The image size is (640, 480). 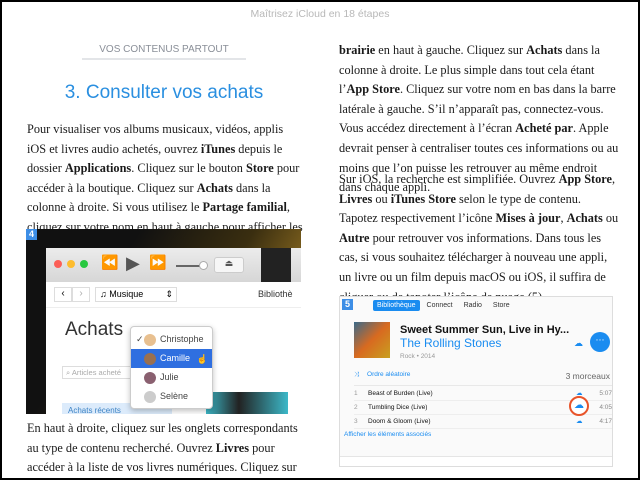 I want to click on text-run: en haut à gauche. Cliquez sur, so click(x=451, y=50).